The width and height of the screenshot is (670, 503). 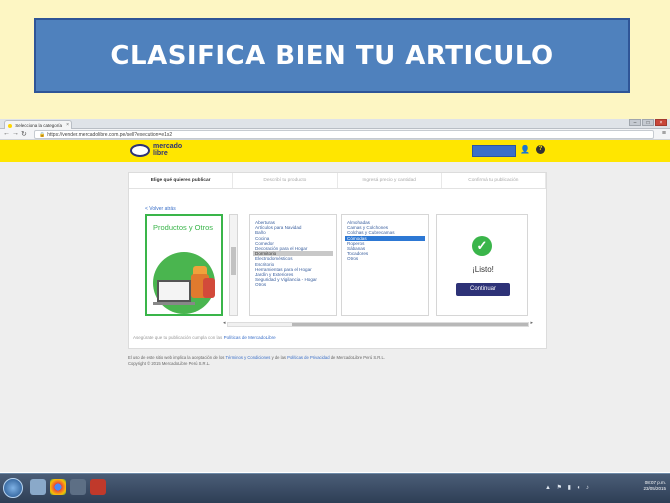 I want to click on pdf-icon, so click(x=98, y=487).